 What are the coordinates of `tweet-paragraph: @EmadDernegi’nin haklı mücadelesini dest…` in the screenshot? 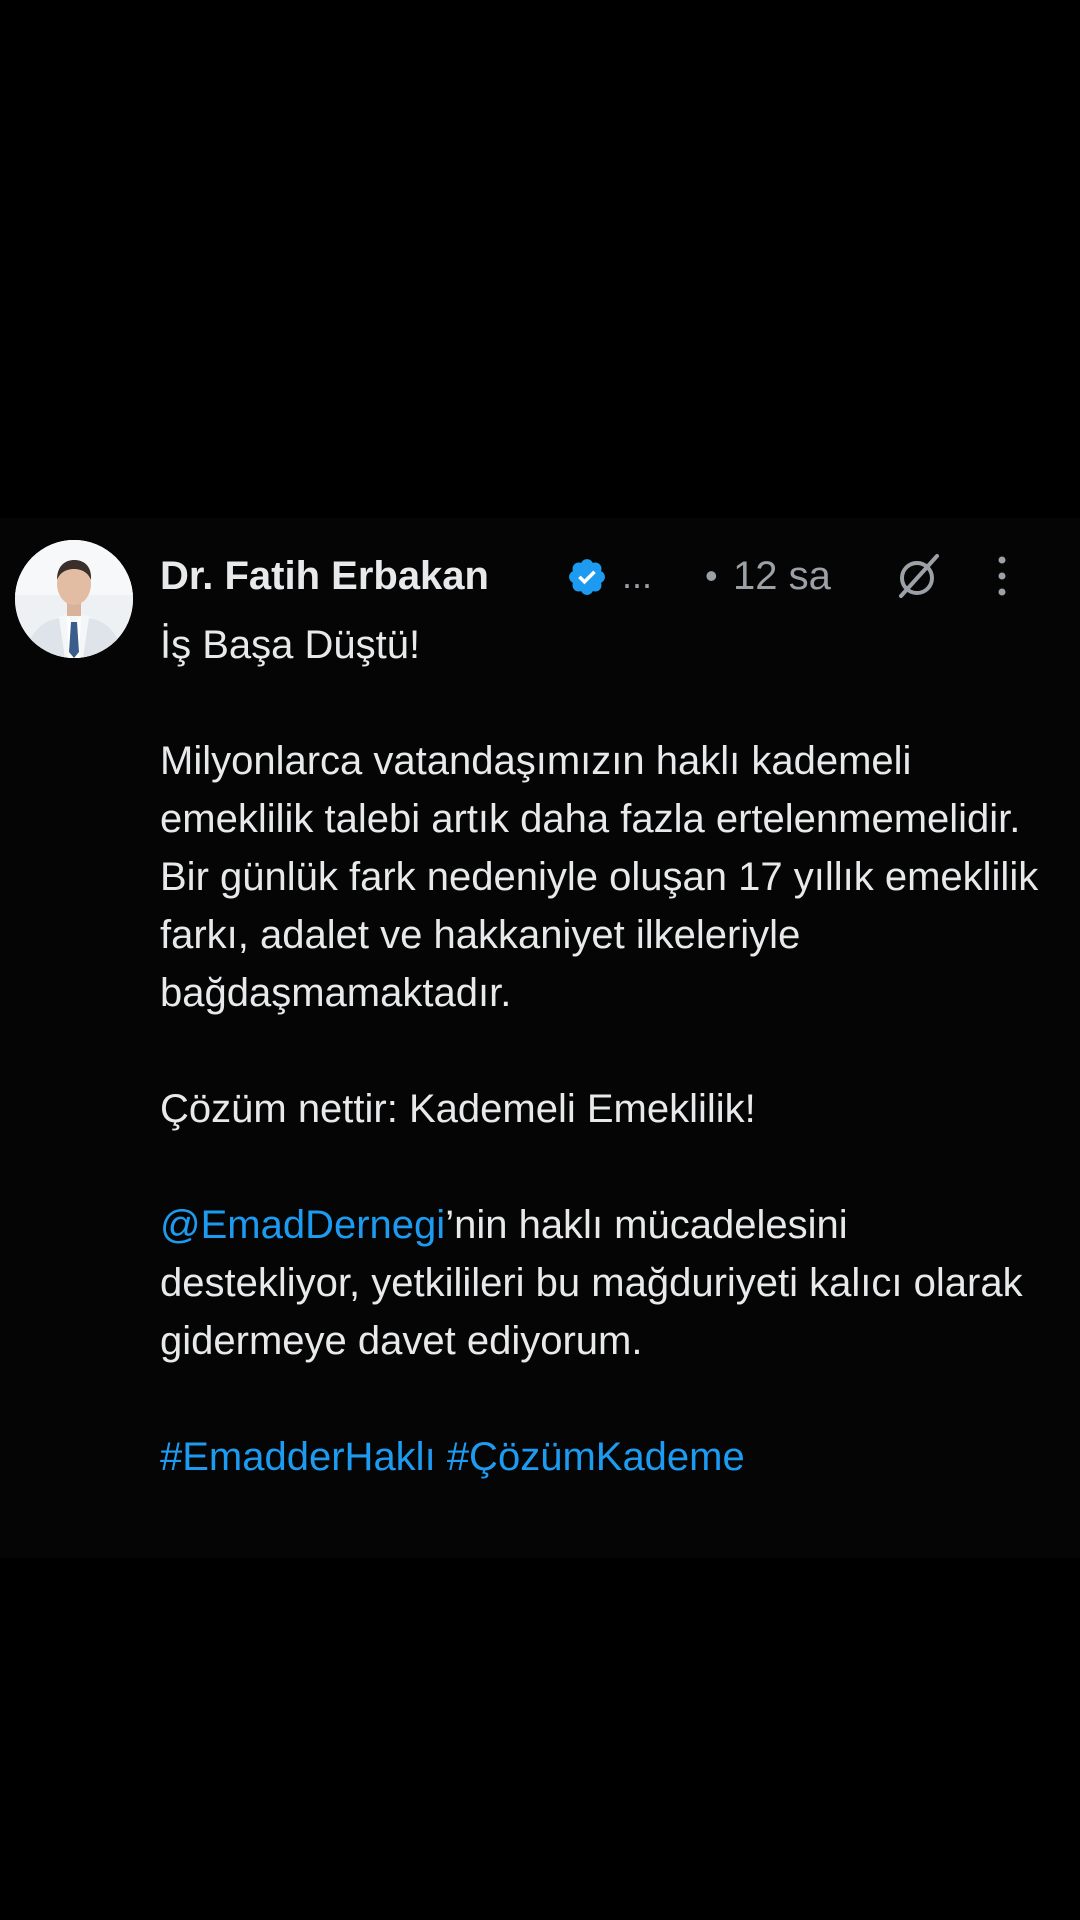 It's located at (600, 1283).